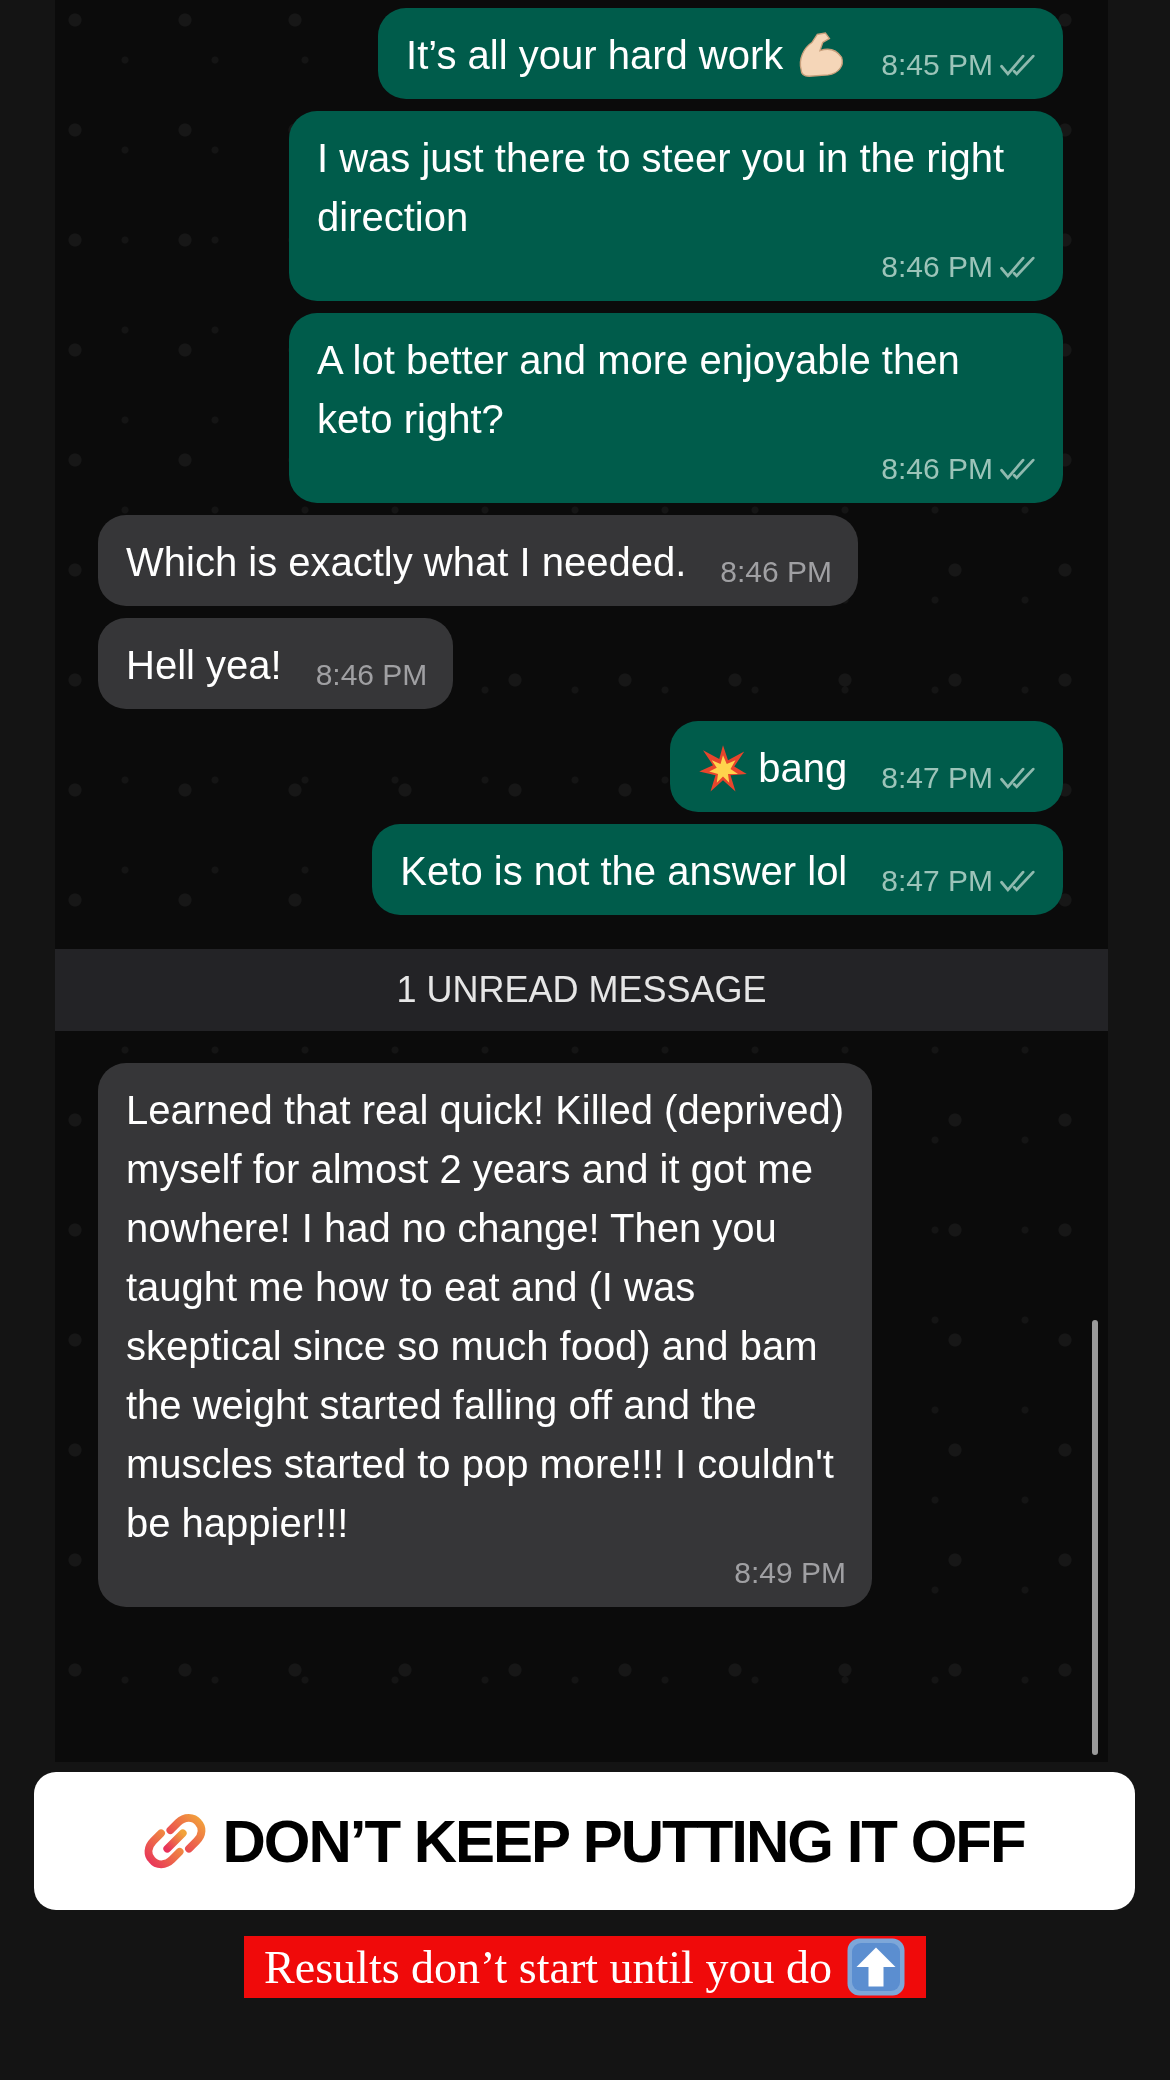 This screenshot has width=1170, height=2080. What do you see at coordinates (1095, 1537) in the screenshot?
I see `scrollbar` at bounding box center [1095, 1537].